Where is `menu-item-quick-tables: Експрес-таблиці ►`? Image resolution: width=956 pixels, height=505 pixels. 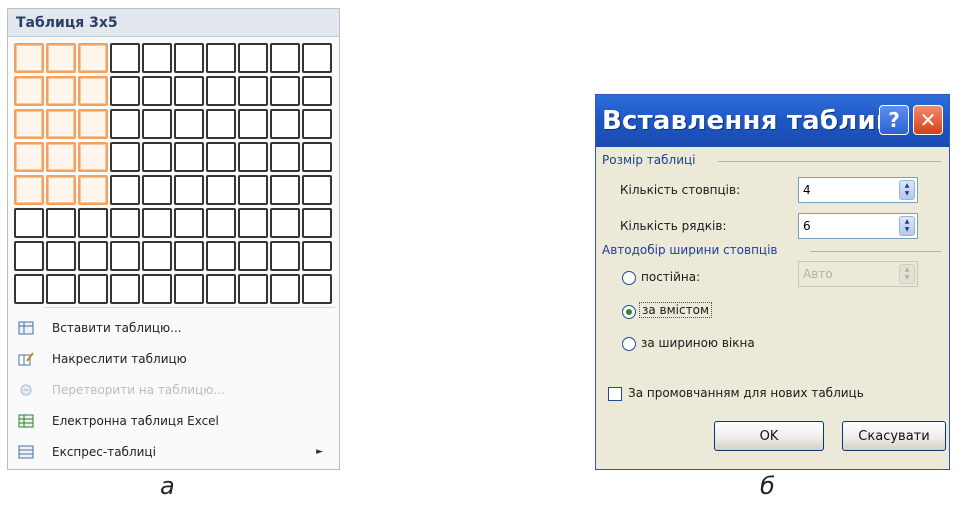
menu-item-quick-tables: Експрес-таблиці ► is located at coordinates (173, 451).